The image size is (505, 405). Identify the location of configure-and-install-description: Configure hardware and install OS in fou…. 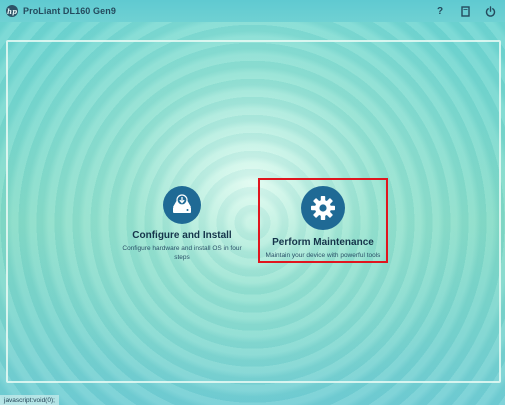
(182, 253).